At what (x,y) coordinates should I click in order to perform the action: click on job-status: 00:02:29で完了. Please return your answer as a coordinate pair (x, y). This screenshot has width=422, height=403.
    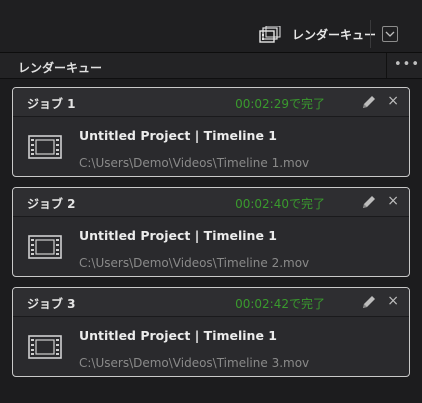
    Looking at the image, I should click on (280, 104).